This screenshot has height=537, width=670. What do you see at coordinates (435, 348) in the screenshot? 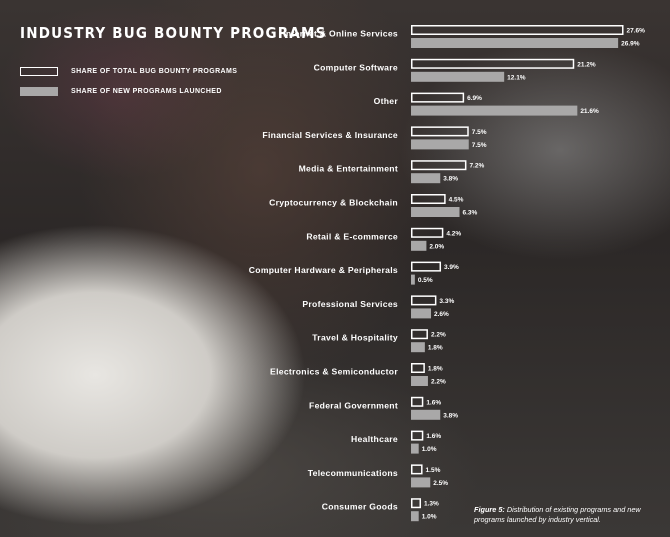
I see `value-label-new-travel-hospitality: 1.8%` at bounding box center [435, 348].